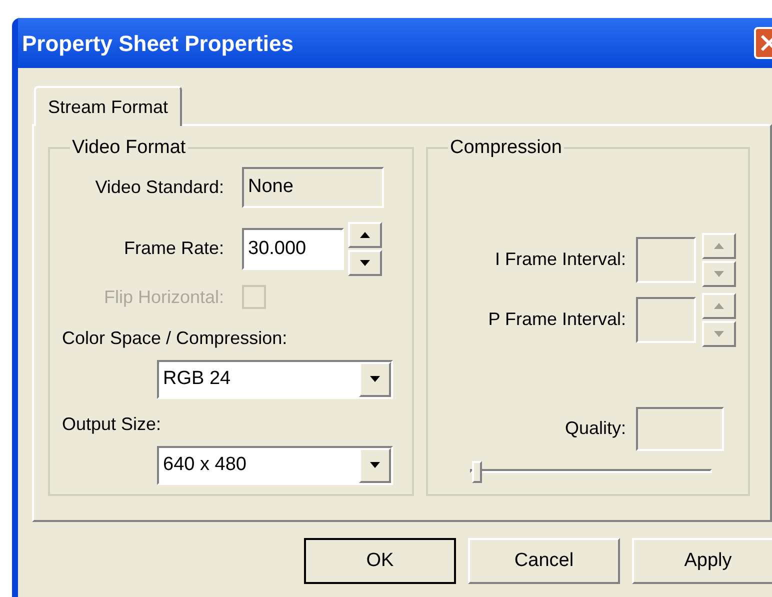 Image resolution: width=772 pixels, height=597 pixels. What do you see at coordinates (544, 561) in the screenshot?
I see `dialog-button: Cancel` at bounding box center [544, 561].